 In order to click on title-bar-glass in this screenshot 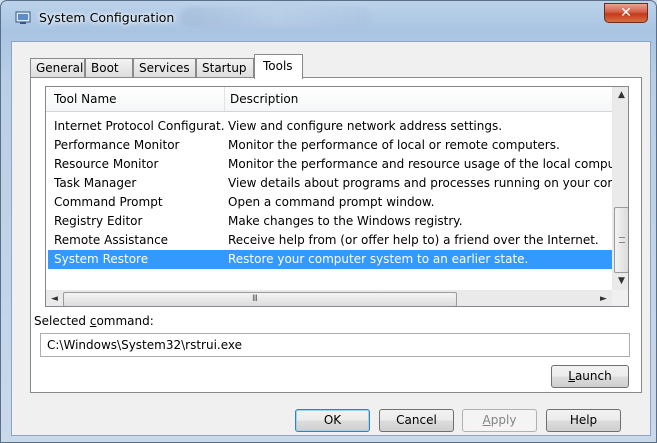, I will do `click(276, 17)`.